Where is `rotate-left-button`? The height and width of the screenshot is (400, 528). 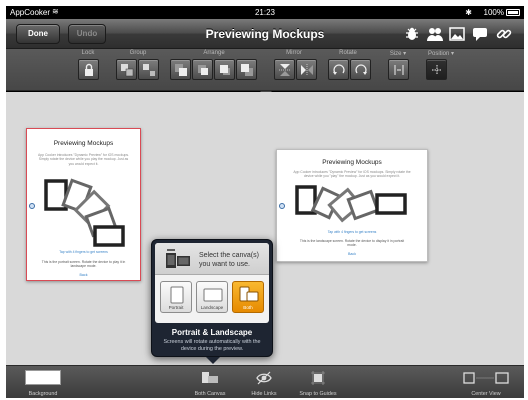
rotate-left-button is located at coordinates (338, 69).